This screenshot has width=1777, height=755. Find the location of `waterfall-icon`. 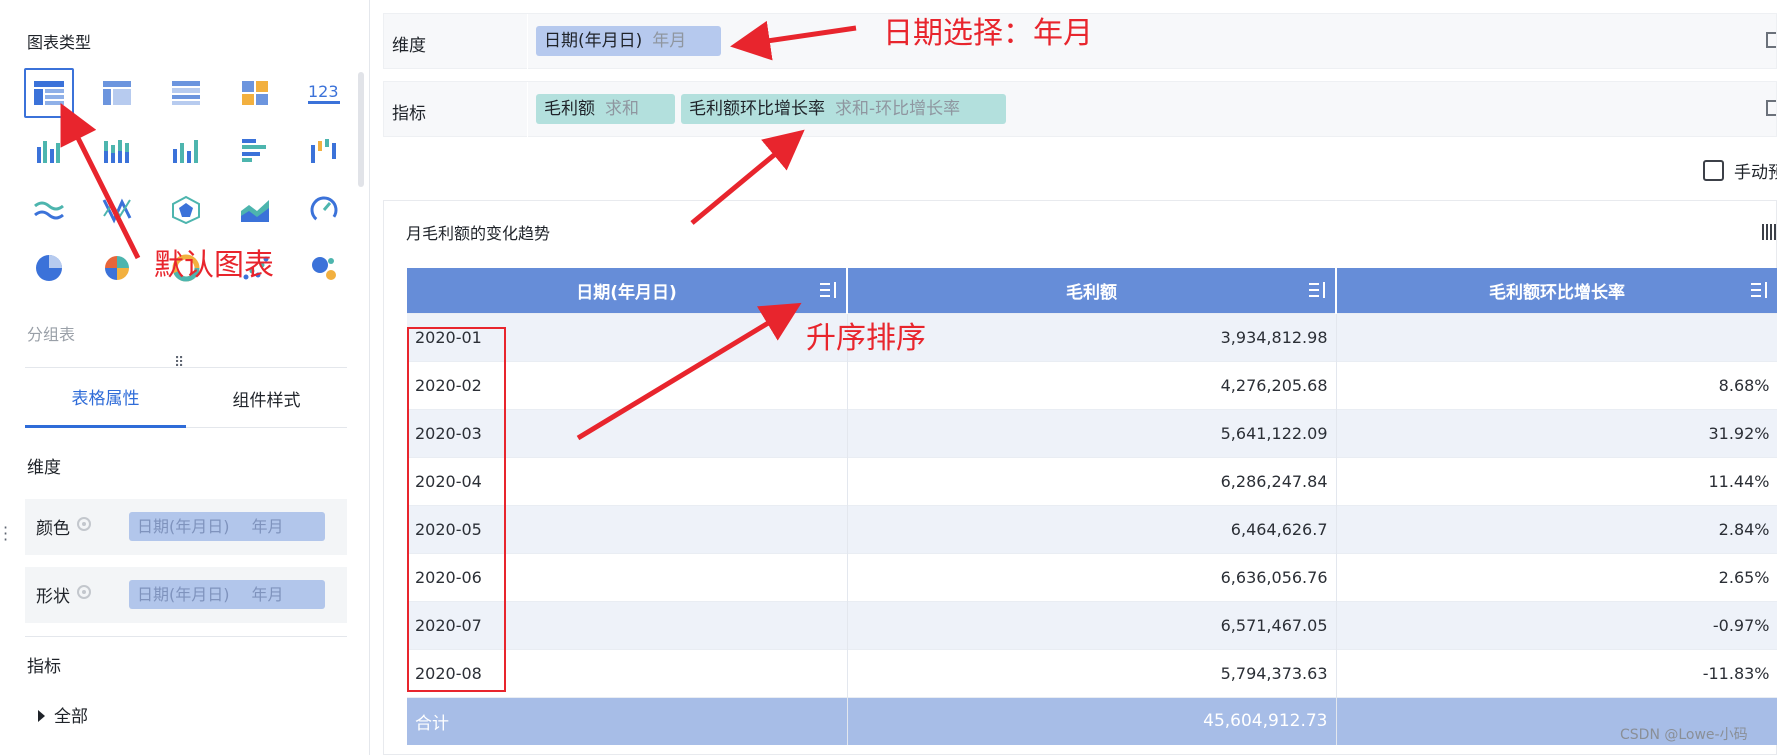

waterfall-icon is located at coordinates (324, 151).